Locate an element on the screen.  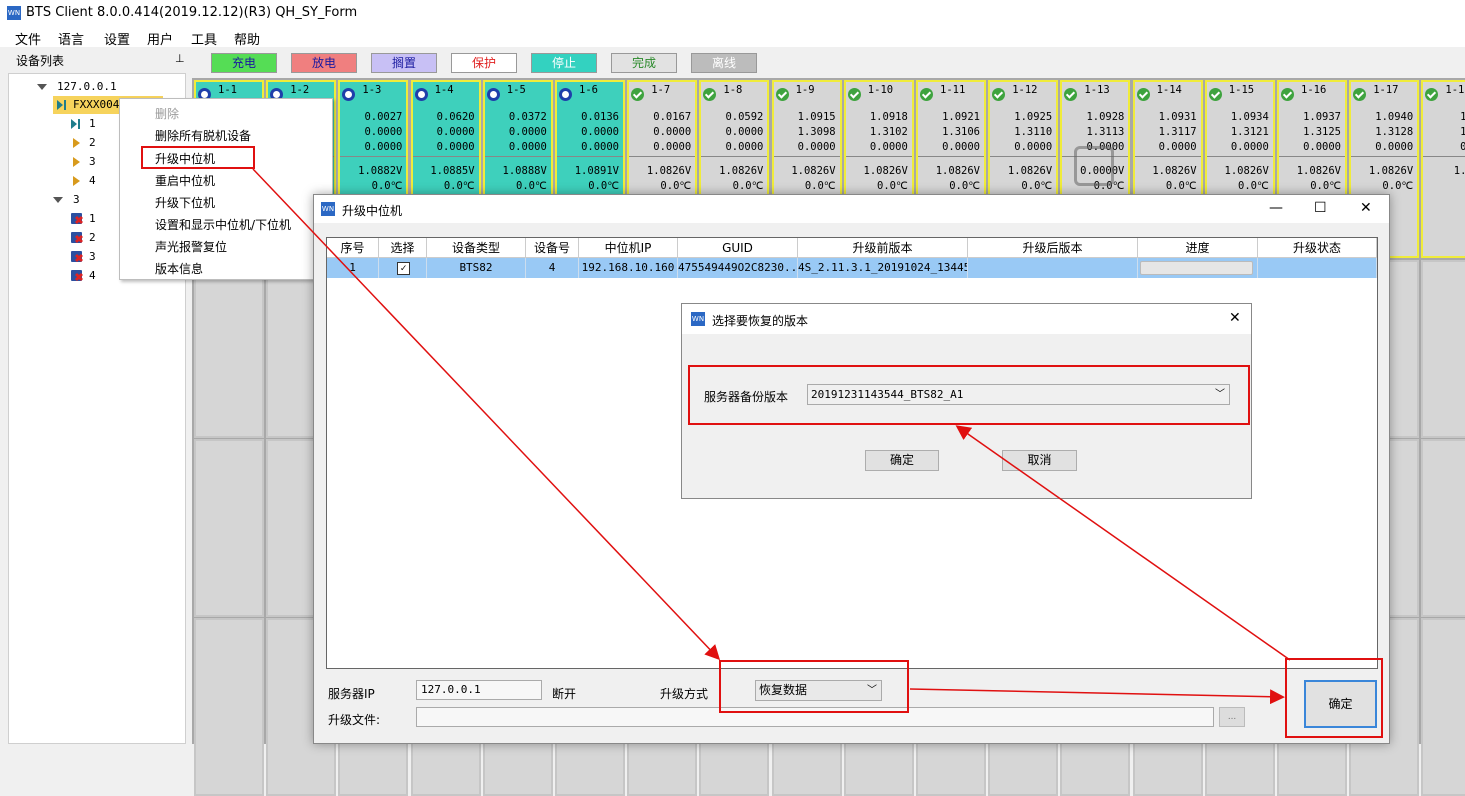
menu-user: 用户 is located at coordinates (160, 38).